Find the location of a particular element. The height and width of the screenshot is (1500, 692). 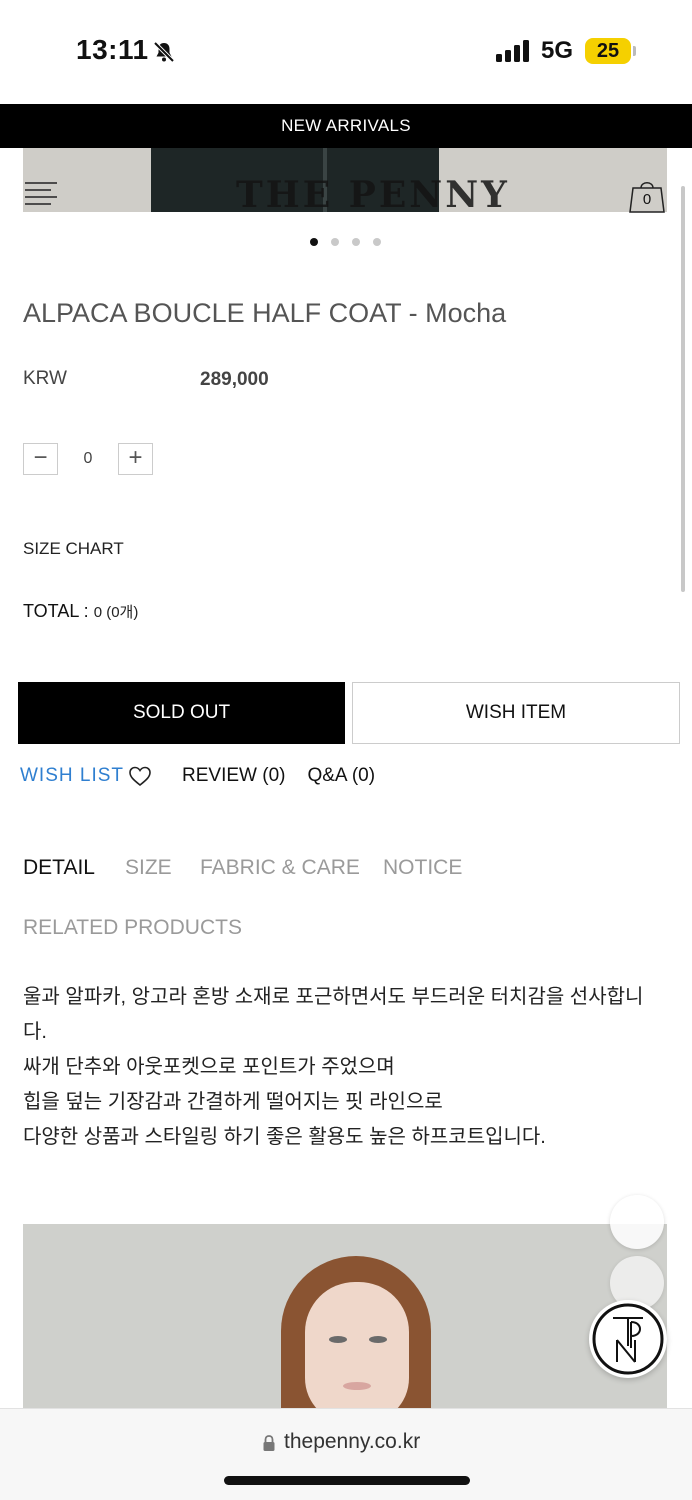

heart-icon is located at coordinates (140, 776).